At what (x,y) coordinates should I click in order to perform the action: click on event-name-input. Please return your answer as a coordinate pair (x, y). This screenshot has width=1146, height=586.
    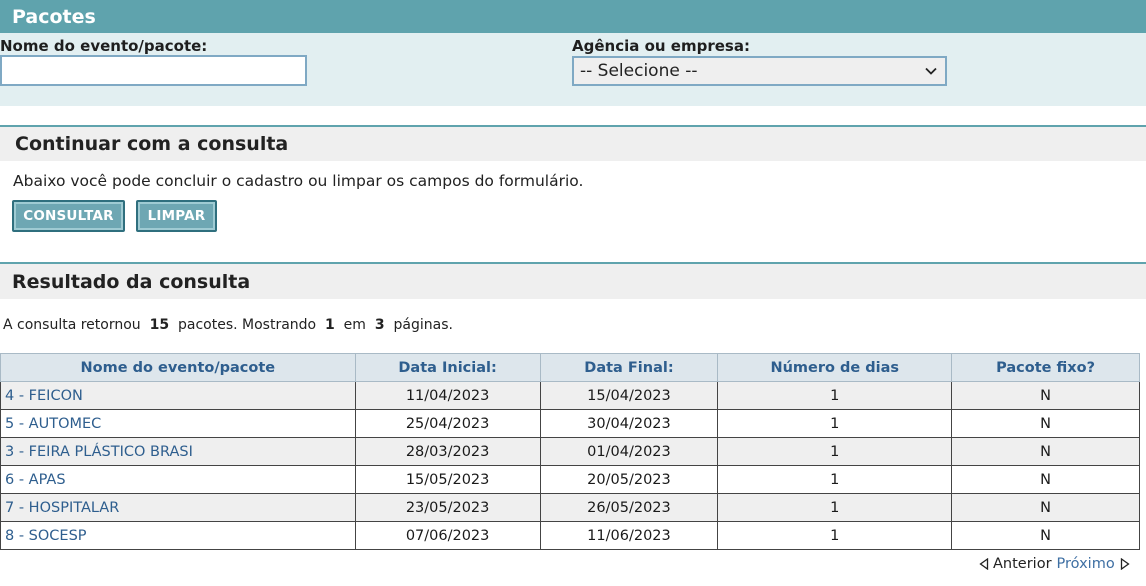
    Looking at the image, I should click on (153, 70).